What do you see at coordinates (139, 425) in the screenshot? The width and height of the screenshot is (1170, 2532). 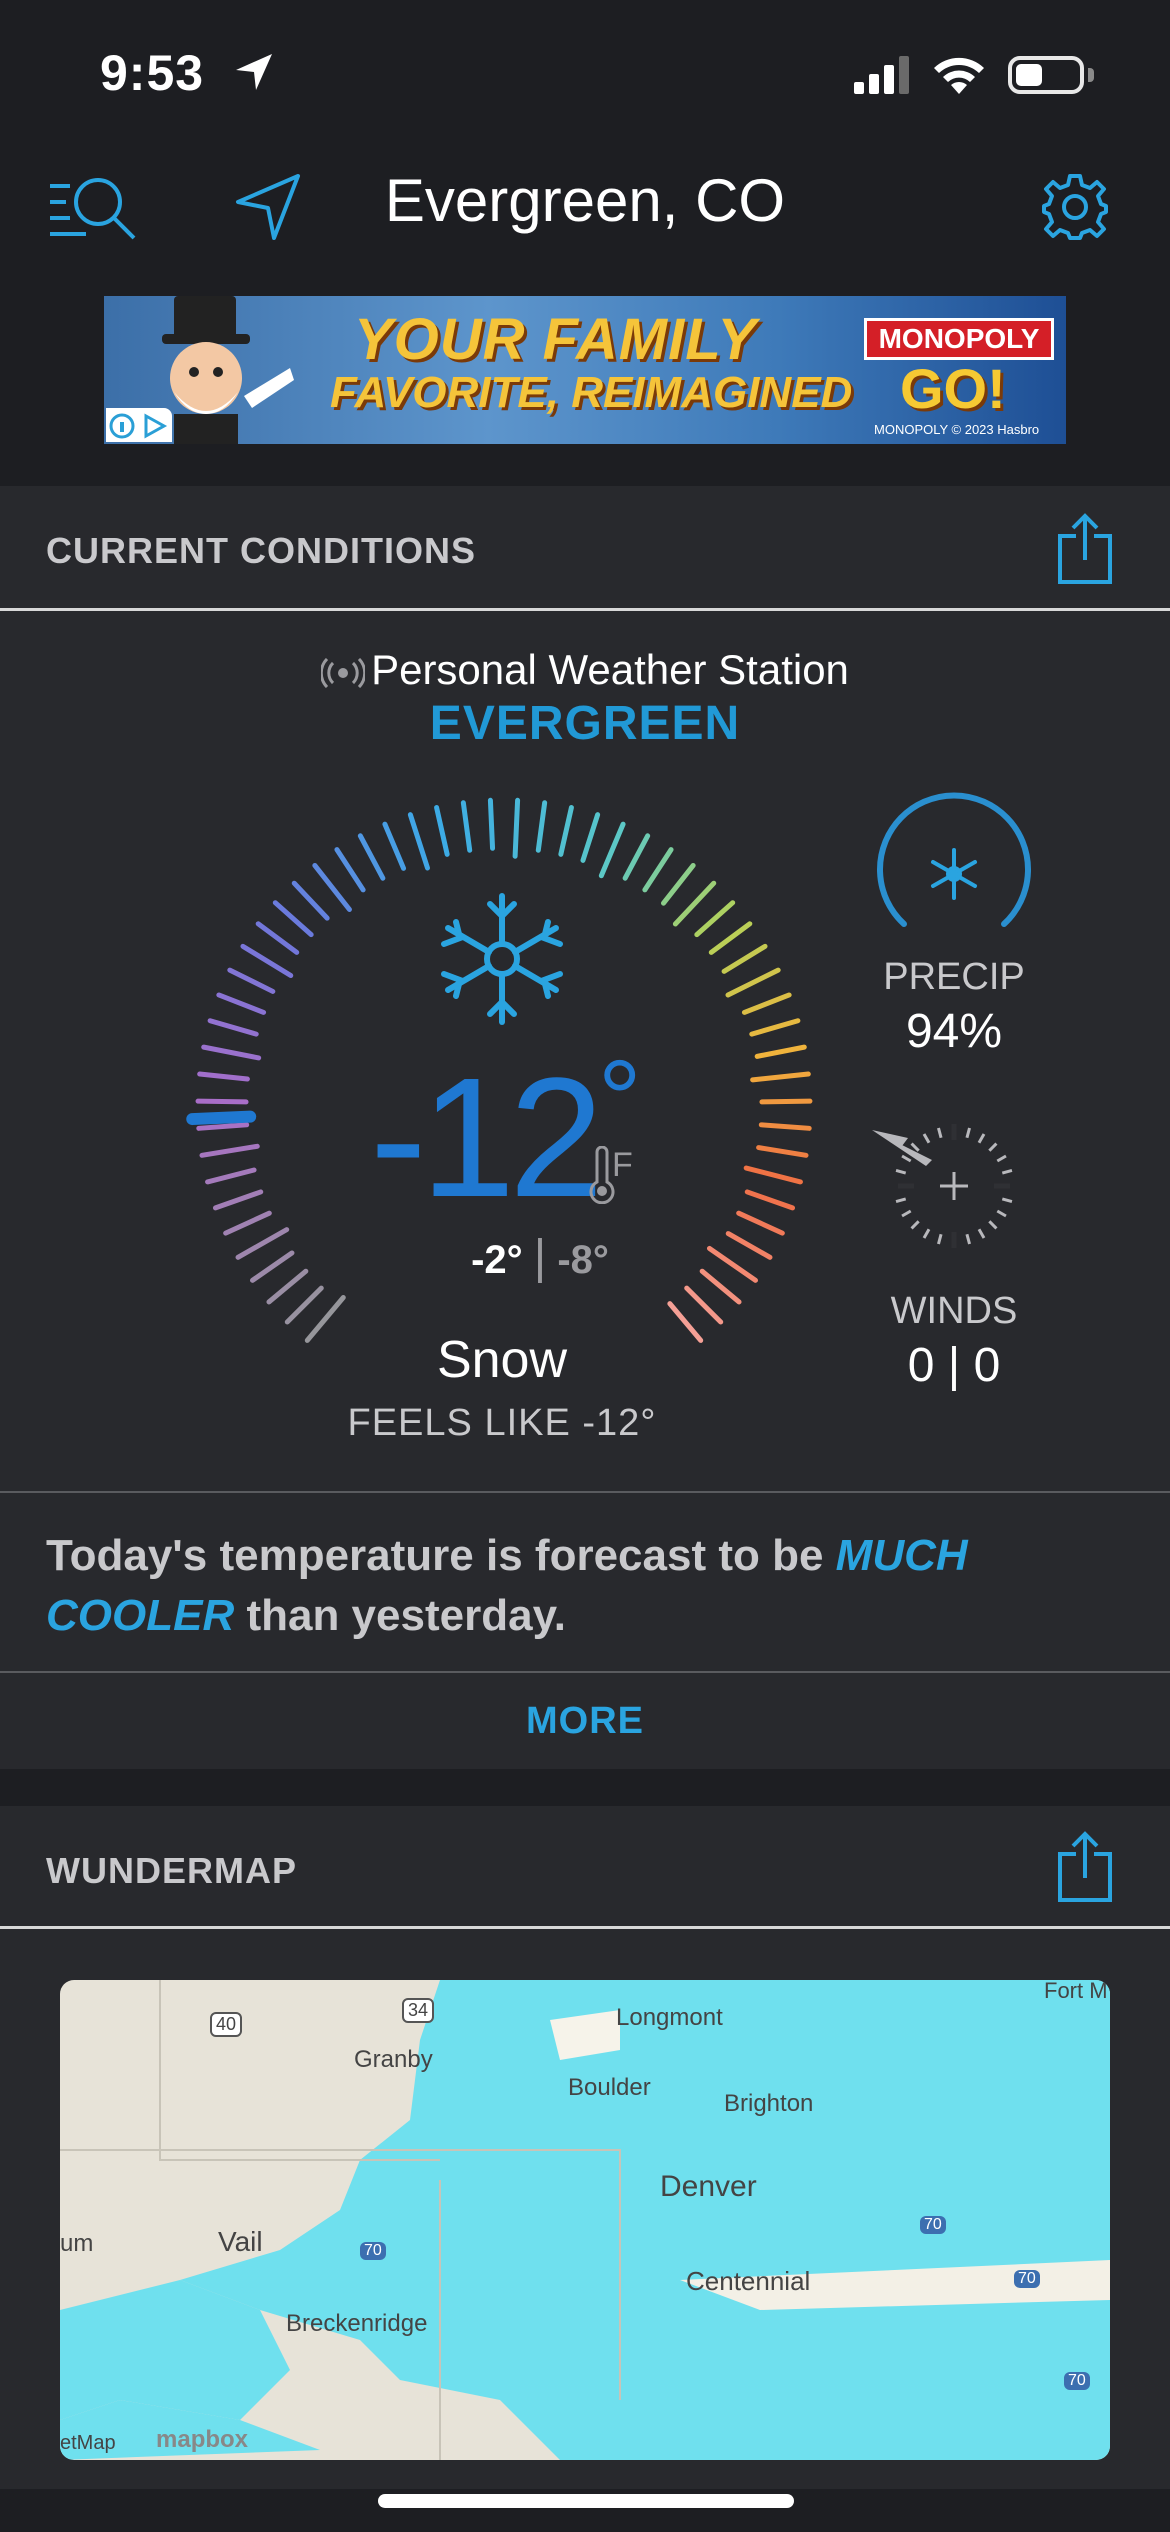 I see `adchoices-icon` at bounding box center [139, 425].